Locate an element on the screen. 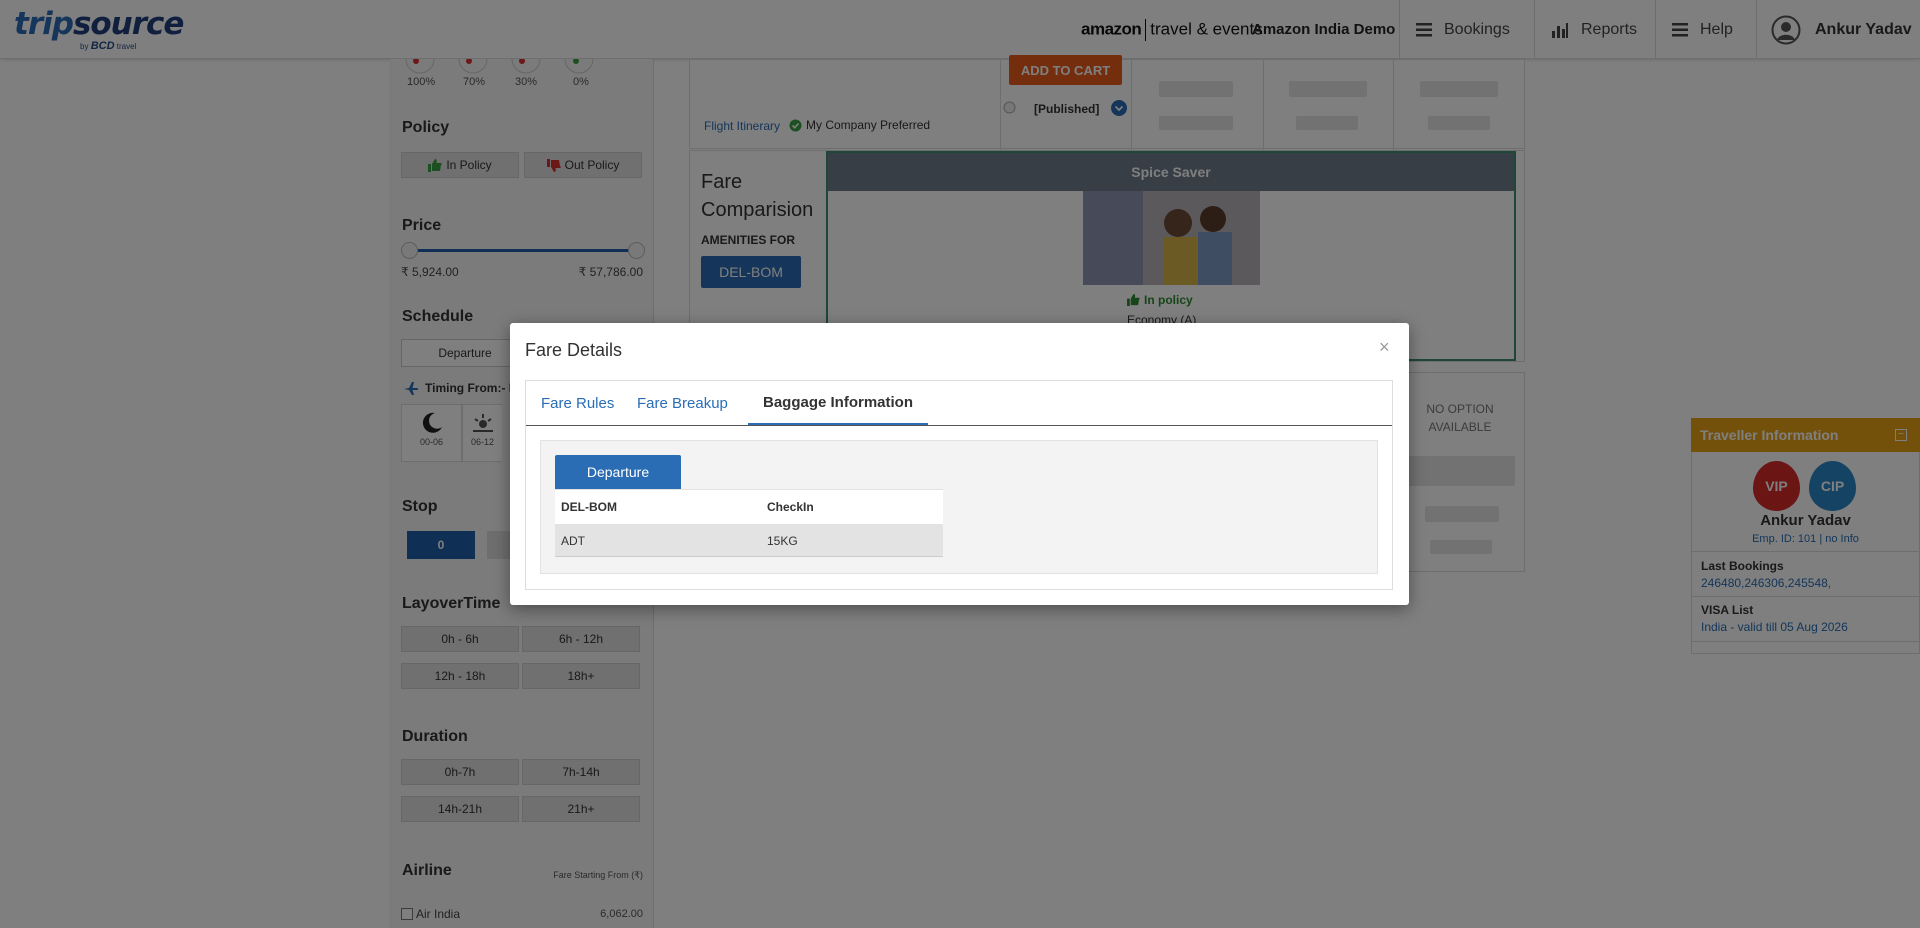  tab-fare-rules: Fare Rules is located at coordinates (577, 403).